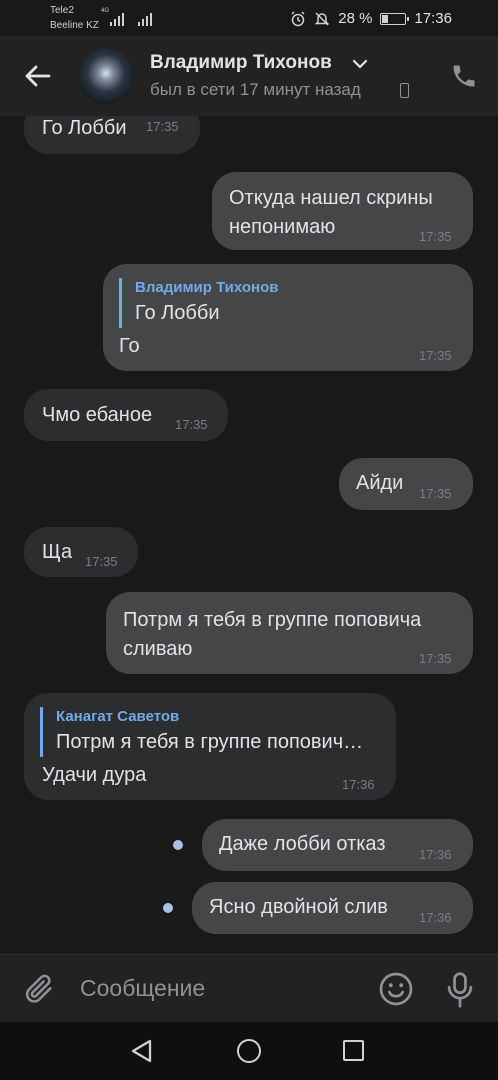 This screenshot has width=498, height=1080. I want to click on reply-author: Владимир Тихонов, so click(207, 287).